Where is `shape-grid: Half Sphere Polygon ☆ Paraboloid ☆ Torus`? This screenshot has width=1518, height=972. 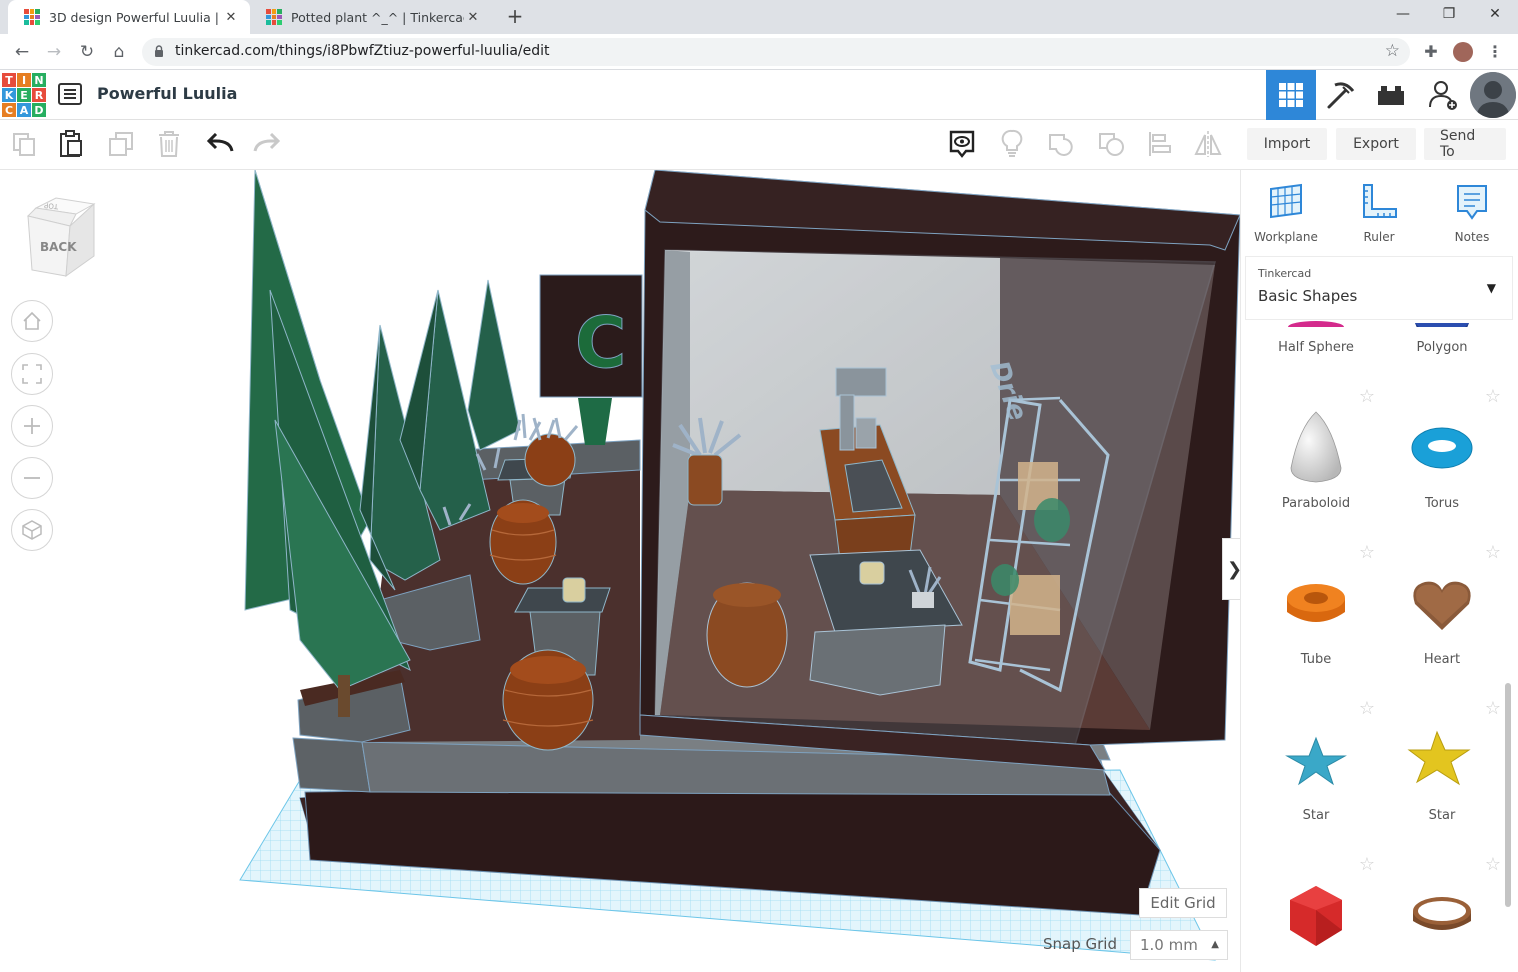 shape-grid: Half Sphere Polygon ☆ Paraboloid ☆ Torus is located at coordinates (1375, 646).